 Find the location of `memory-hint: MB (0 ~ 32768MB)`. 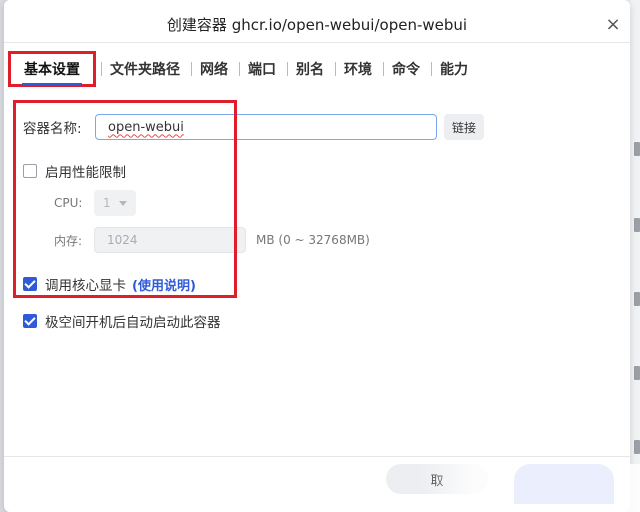

memory-hint: MB (0 ~ 32768MB) is located at coordinates (313, 240).